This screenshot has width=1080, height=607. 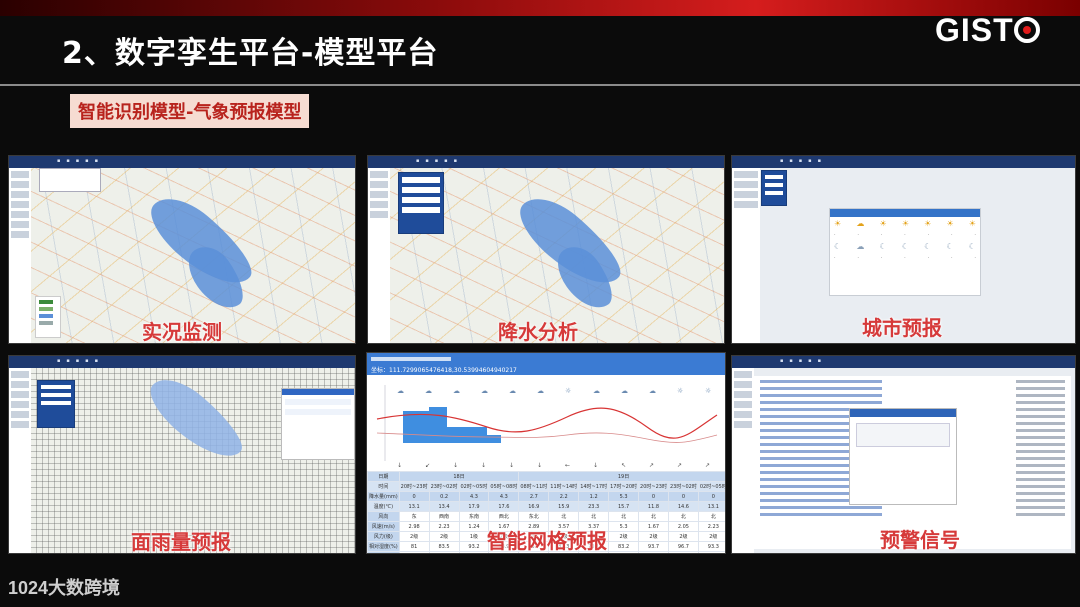 I want to click on panel-area-rain: ▪ ▪ ▪ ▪ ▪ 面雨量预报, so click(x=182, y=454).